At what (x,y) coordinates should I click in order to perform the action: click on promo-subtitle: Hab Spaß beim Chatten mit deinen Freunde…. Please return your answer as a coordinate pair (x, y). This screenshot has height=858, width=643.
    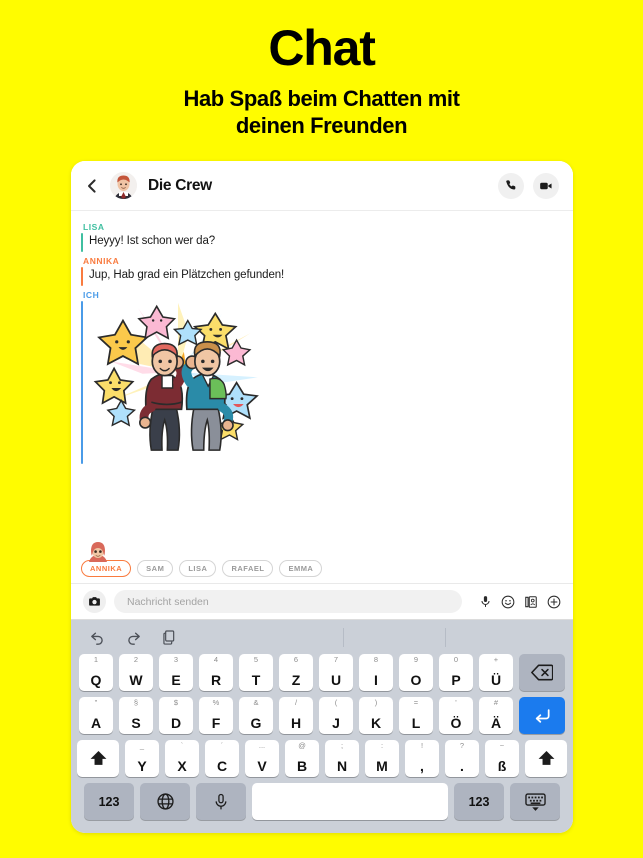
    Looking at the image, I should click on (321, 112).